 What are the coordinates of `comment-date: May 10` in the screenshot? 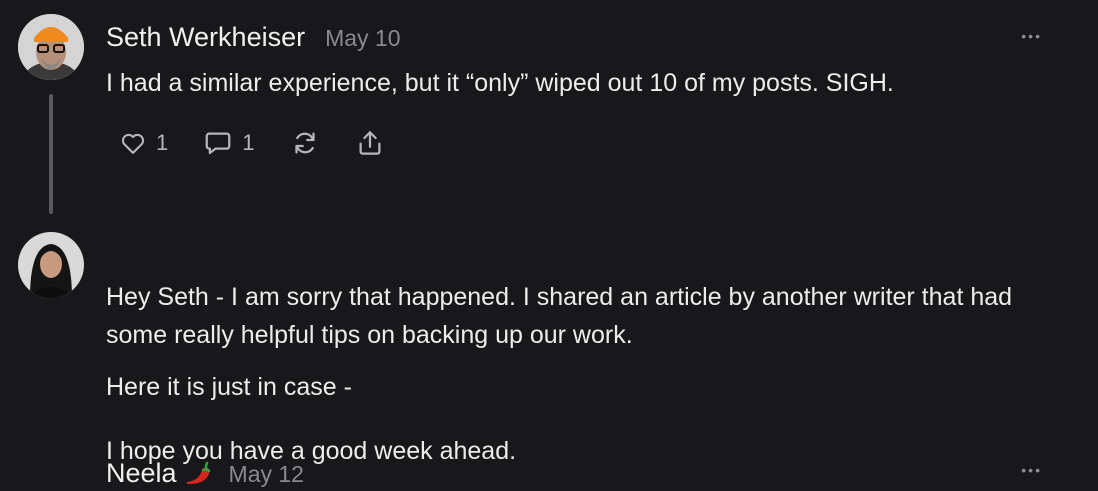 It's located at (362, 38).